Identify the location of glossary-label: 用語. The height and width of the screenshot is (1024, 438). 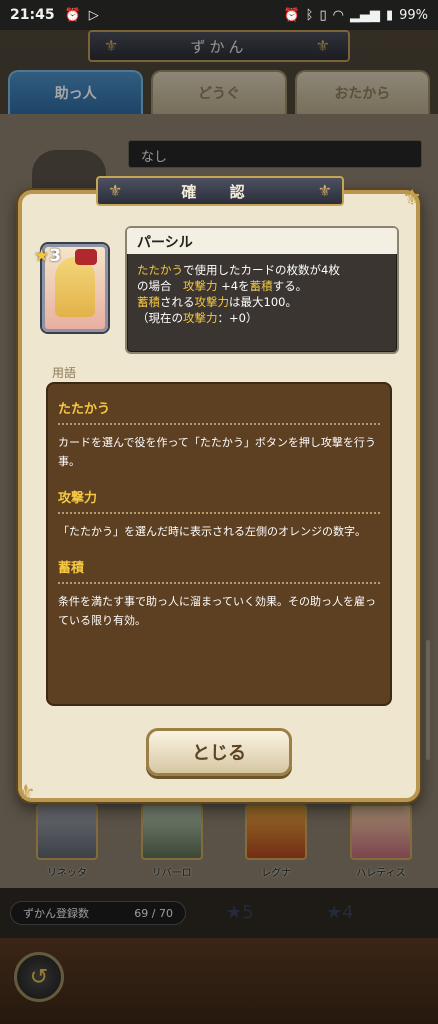
(64, 373).